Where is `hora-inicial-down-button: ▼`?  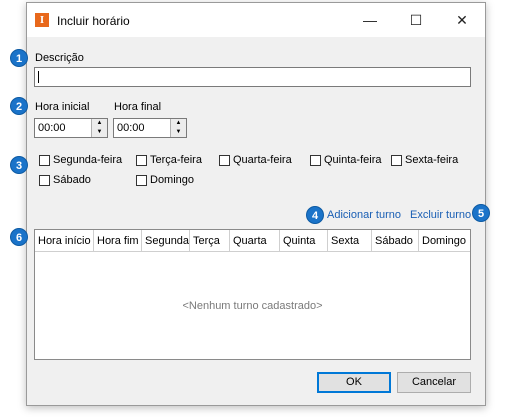 hora-inicial-down-button: ▼ is located at coordinates (99, 132).